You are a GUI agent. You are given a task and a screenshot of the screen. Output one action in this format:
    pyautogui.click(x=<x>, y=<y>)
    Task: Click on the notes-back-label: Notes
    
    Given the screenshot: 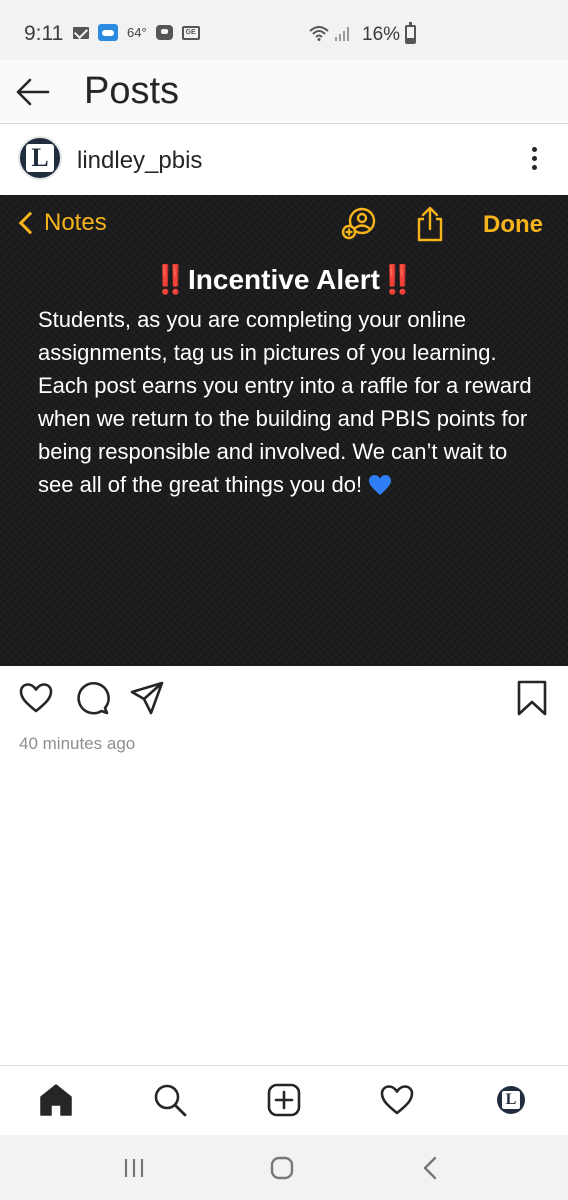 What is the action you would take?
    pyautogui.click(x=75, y=222)
    